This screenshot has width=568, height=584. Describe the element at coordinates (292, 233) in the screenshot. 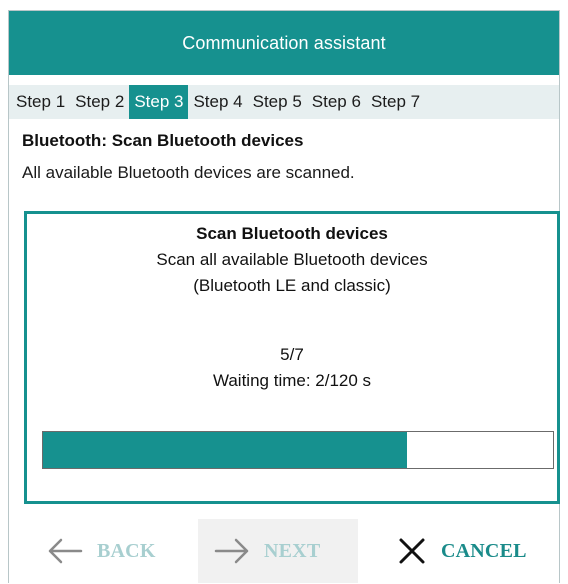

I see `scan-title: Scan Bluetooth devices` at that location.